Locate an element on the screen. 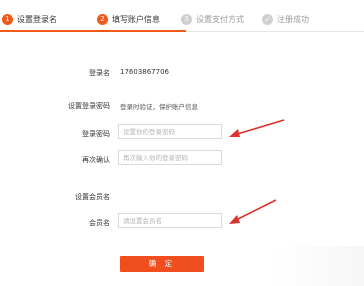 The height and width of the screenshot is (286, 364). login-name-value: 17603867706 is located at coordinates (144, 72).